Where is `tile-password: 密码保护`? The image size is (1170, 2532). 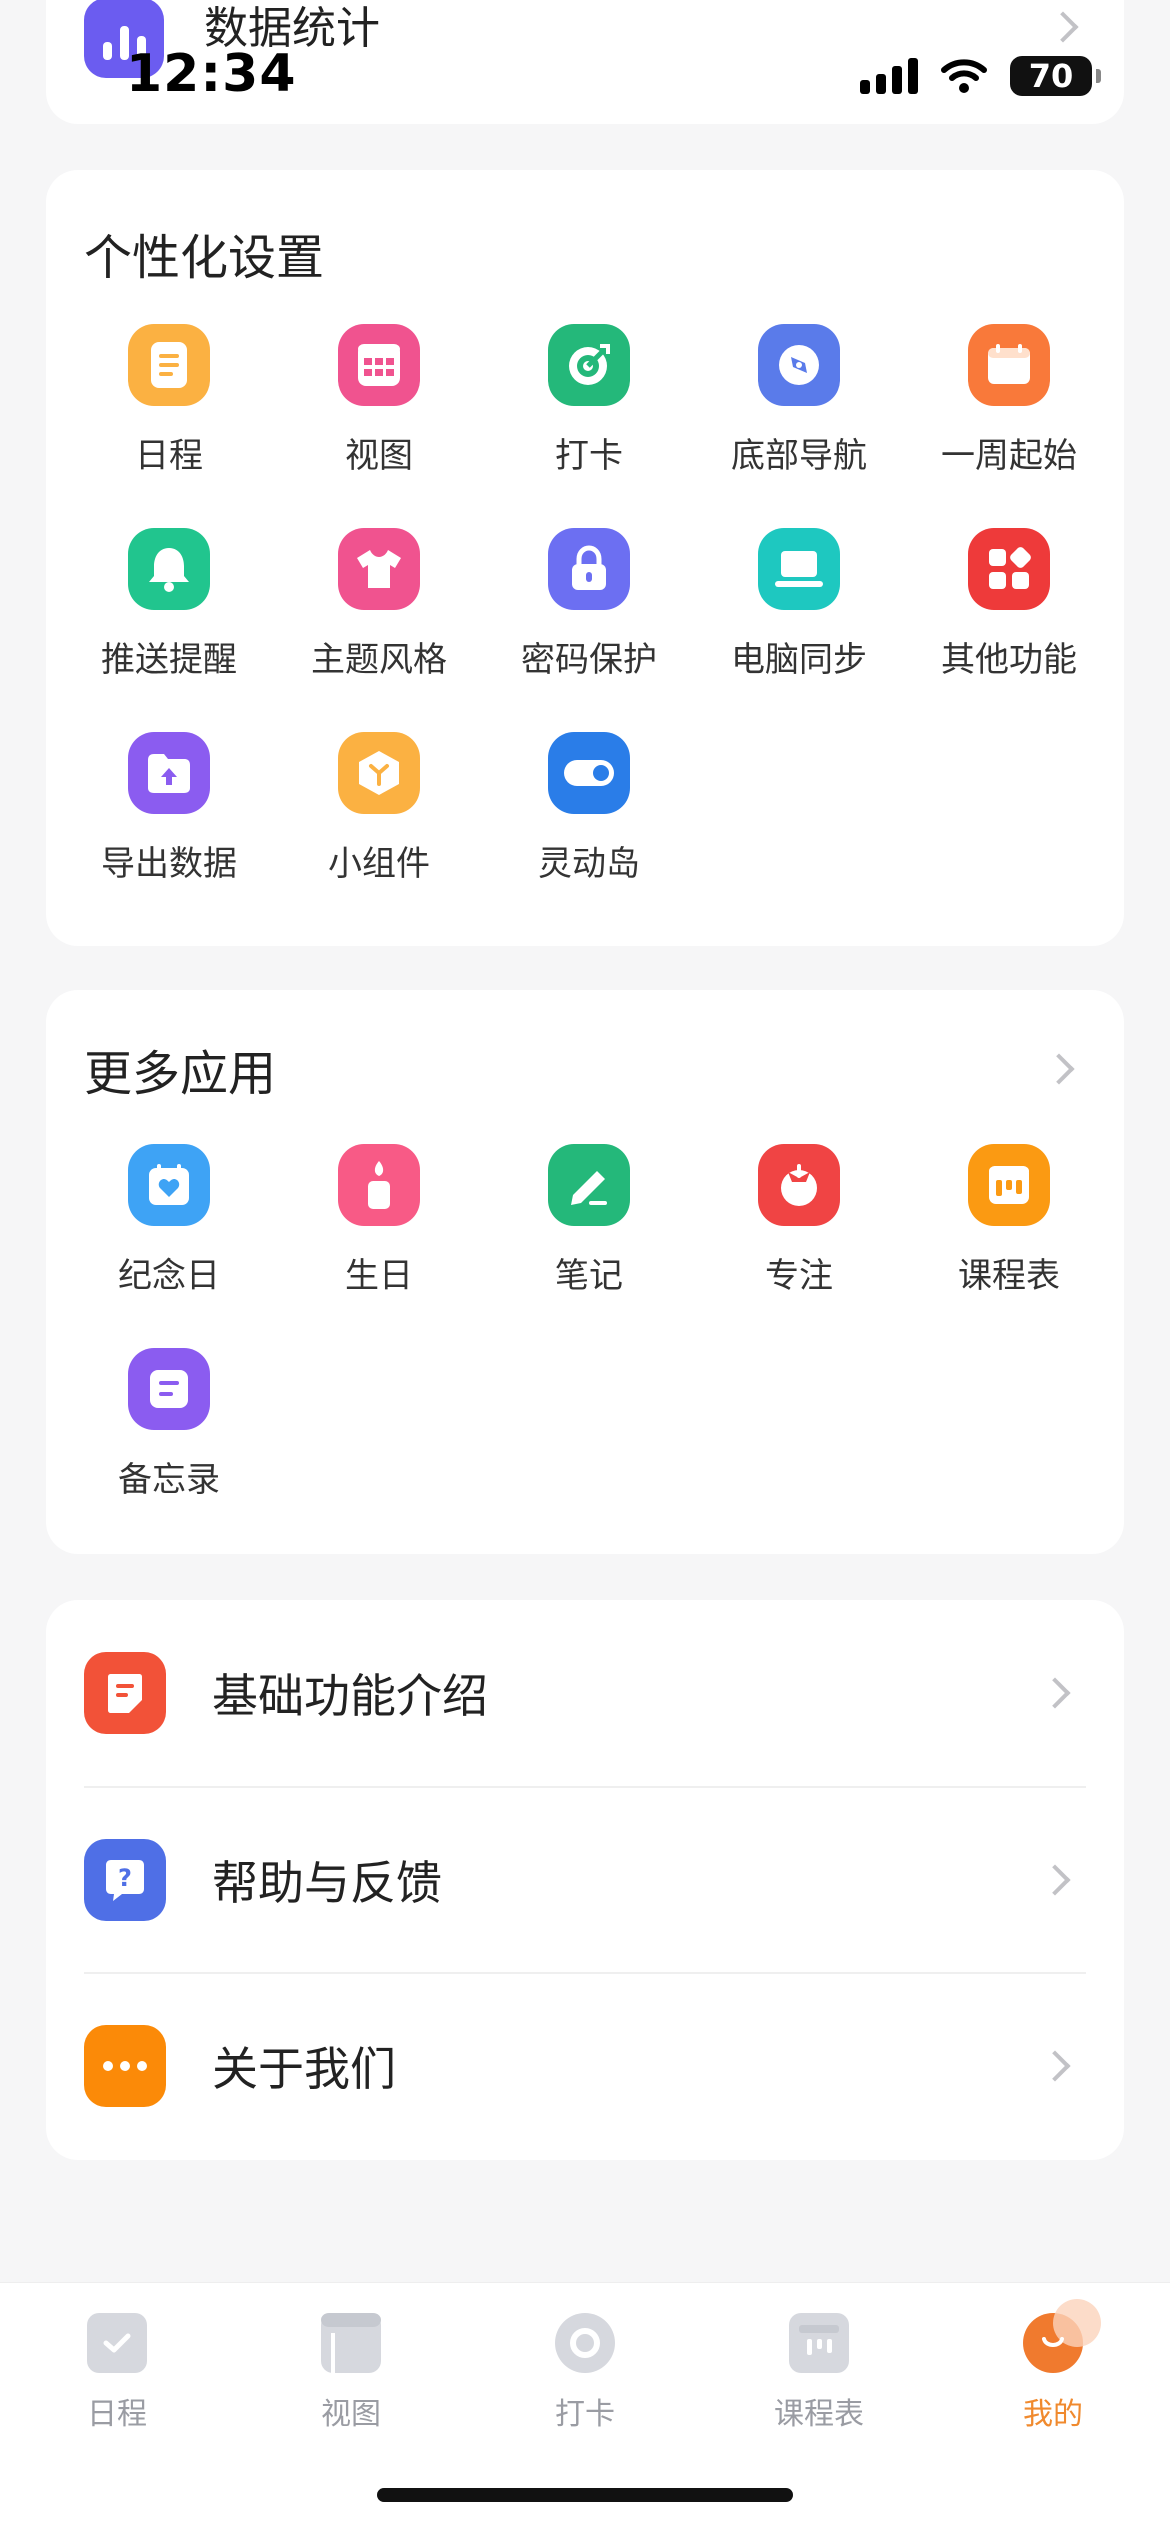
tile-password: 密码保护 is located at coordinates (589, 604).